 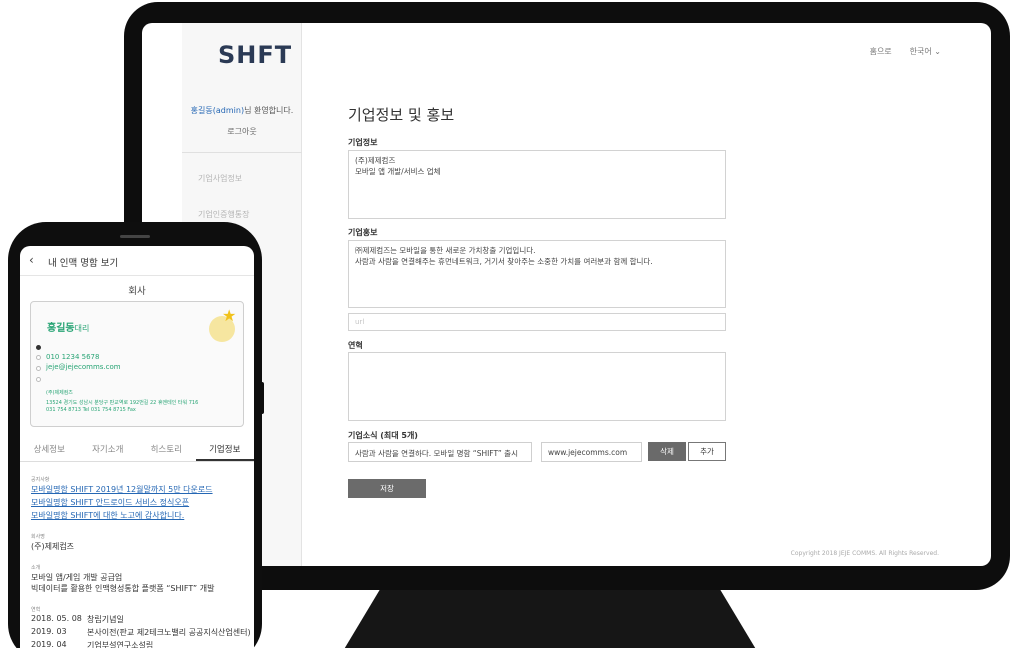 I want to click on card-company: (주)제제컴즈, so click(x=59, y=393).